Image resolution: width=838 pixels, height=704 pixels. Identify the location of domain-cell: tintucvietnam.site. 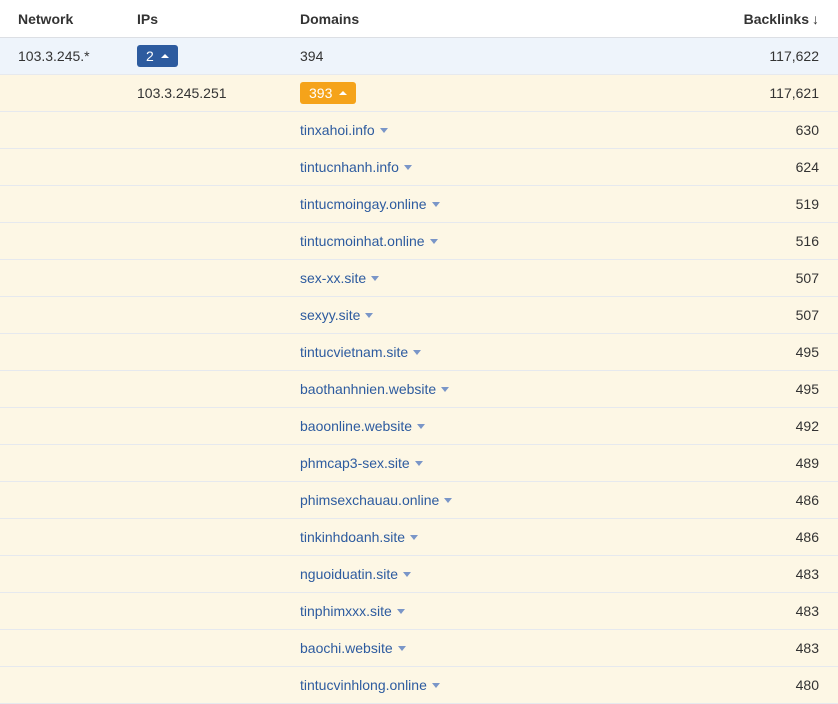
(480, 352).